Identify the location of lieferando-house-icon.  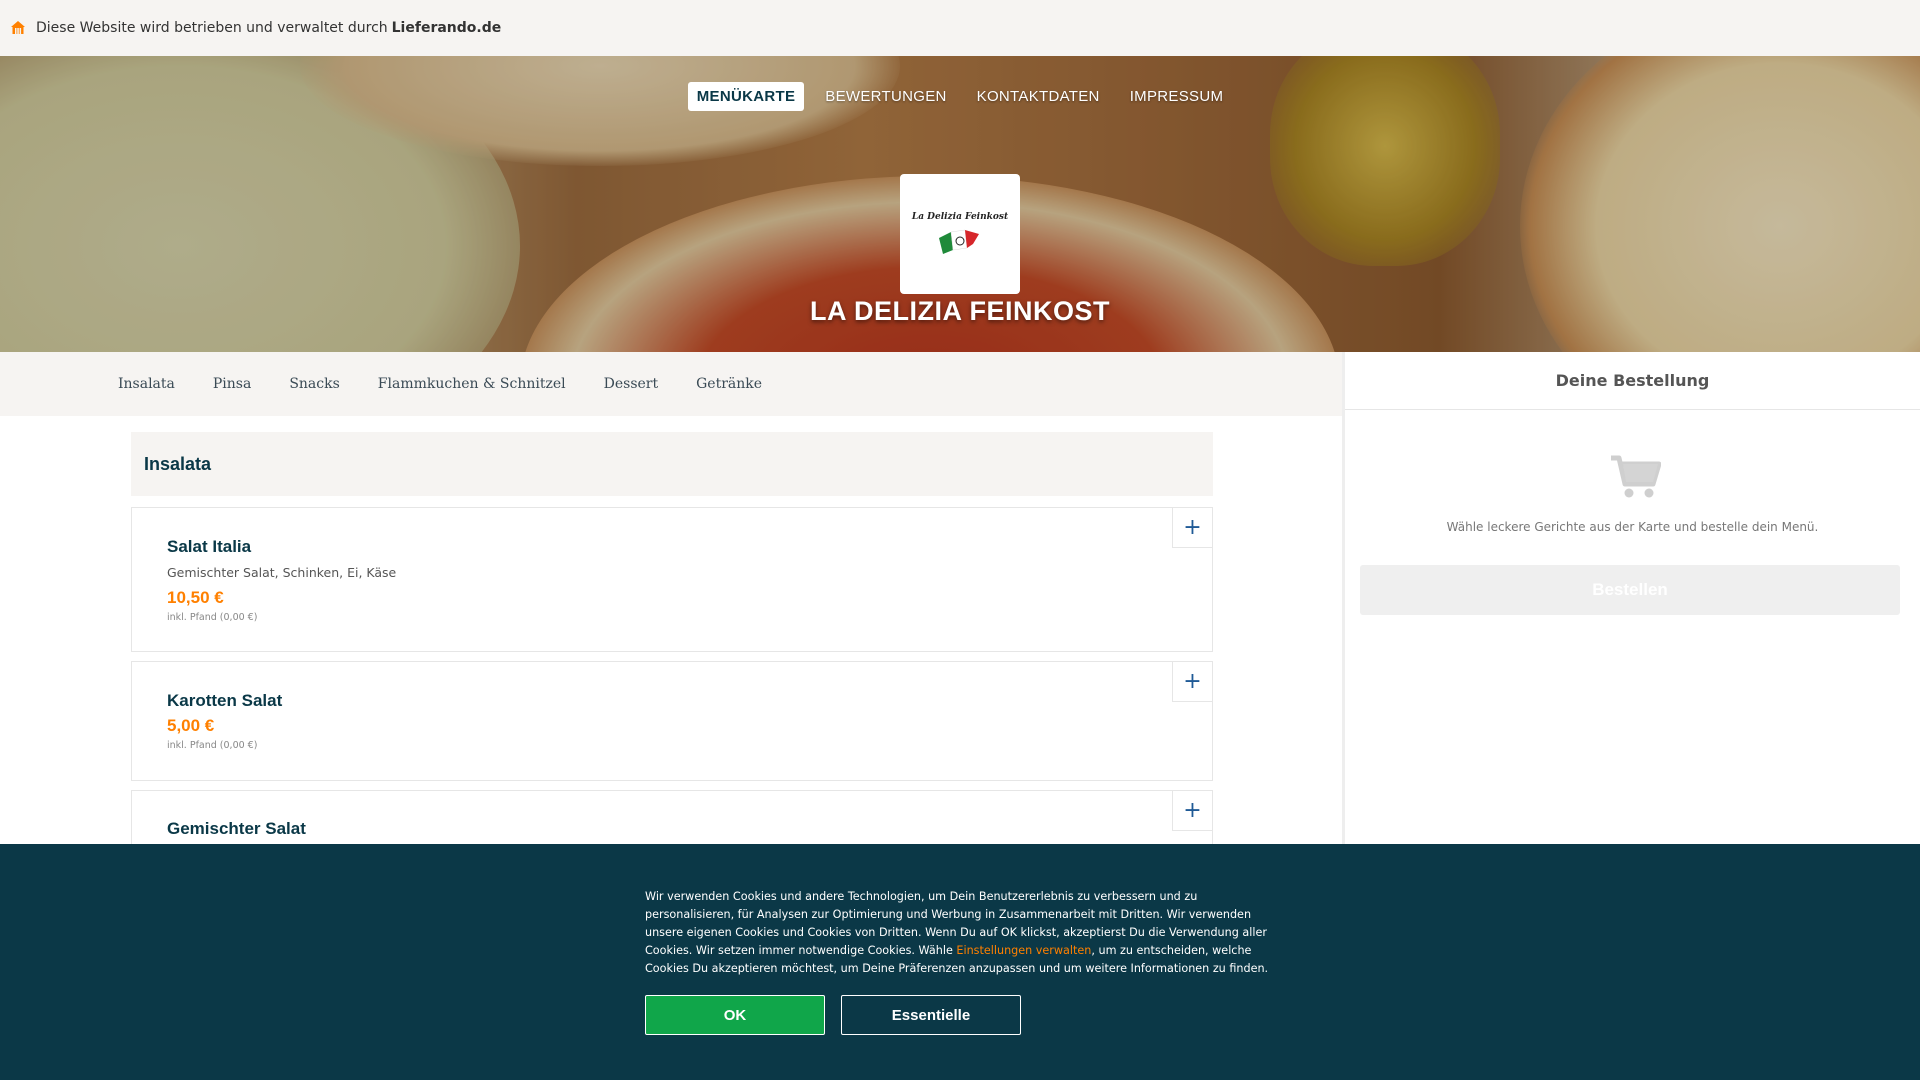
(18, 28).